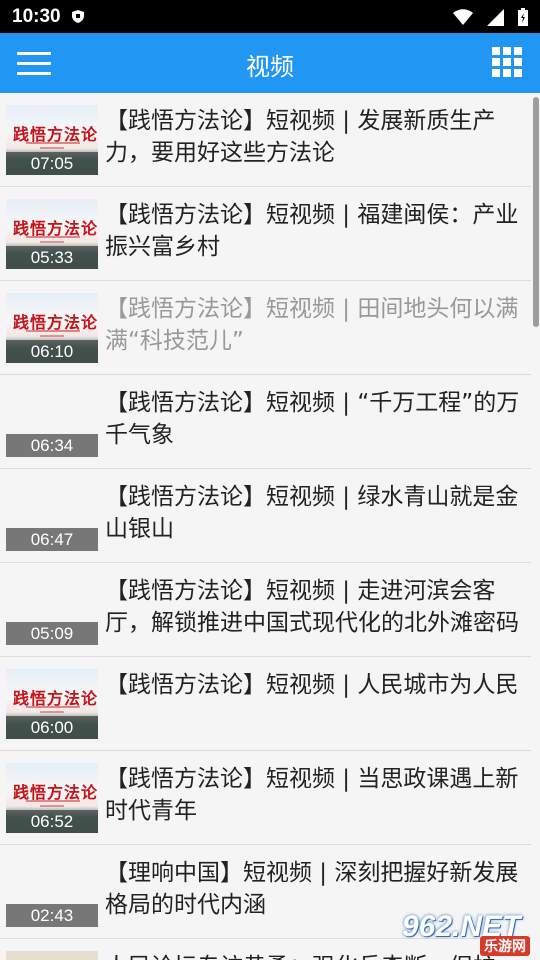 The image size is (540, 960). I want to click on video-title: 【践悟方法论】短视频 | “千万工程”的万千气象, so click(316, 419).